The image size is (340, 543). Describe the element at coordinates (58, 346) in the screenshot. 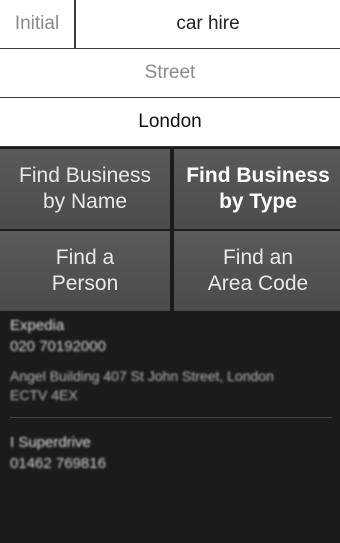

I see `result-phone: 020 70192000` at that location.